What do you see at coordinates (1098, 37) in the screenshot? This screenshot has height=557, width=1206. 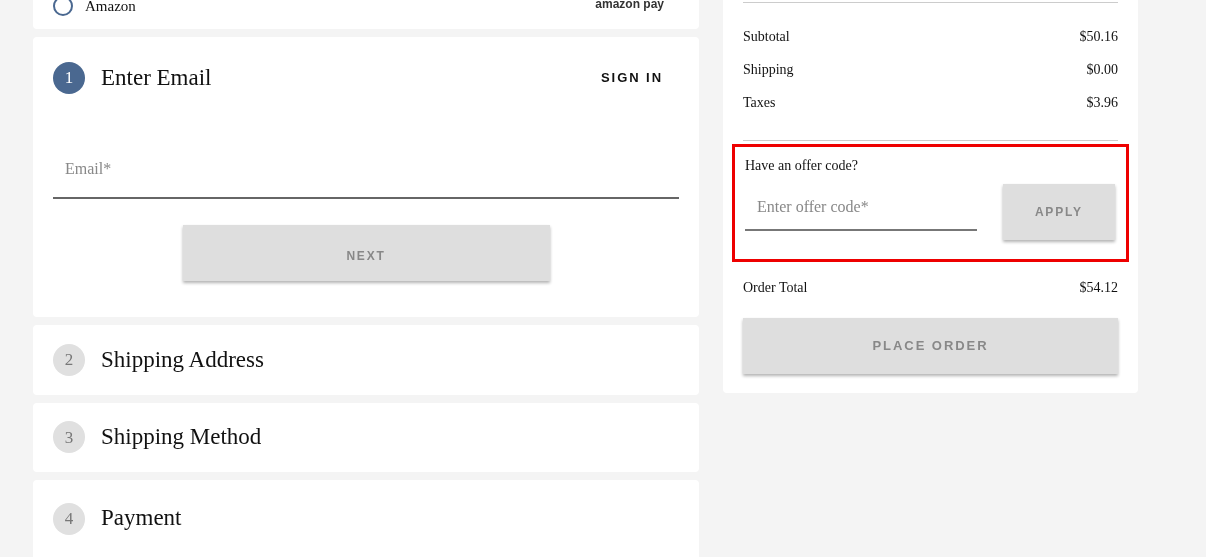 I see `summary-value: $50.16` at bounding box center [1098, 37].